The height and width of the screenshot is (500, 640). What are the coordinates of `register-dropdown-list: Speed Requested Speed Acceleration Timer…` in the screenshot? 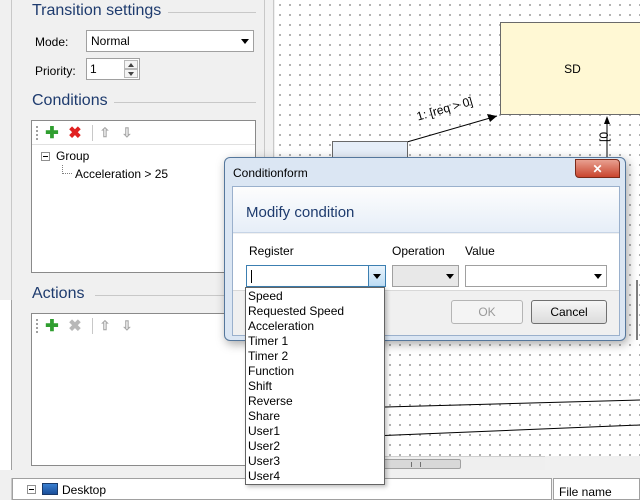 It's located at (315, 386).